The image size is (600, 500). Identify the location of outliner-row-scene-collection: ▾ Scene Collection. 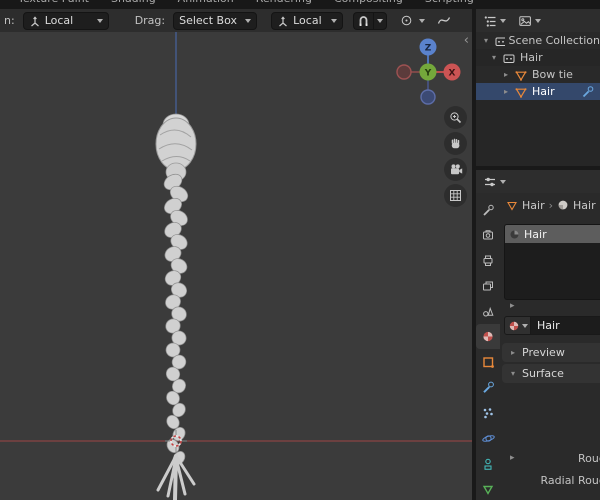
(538, 40).